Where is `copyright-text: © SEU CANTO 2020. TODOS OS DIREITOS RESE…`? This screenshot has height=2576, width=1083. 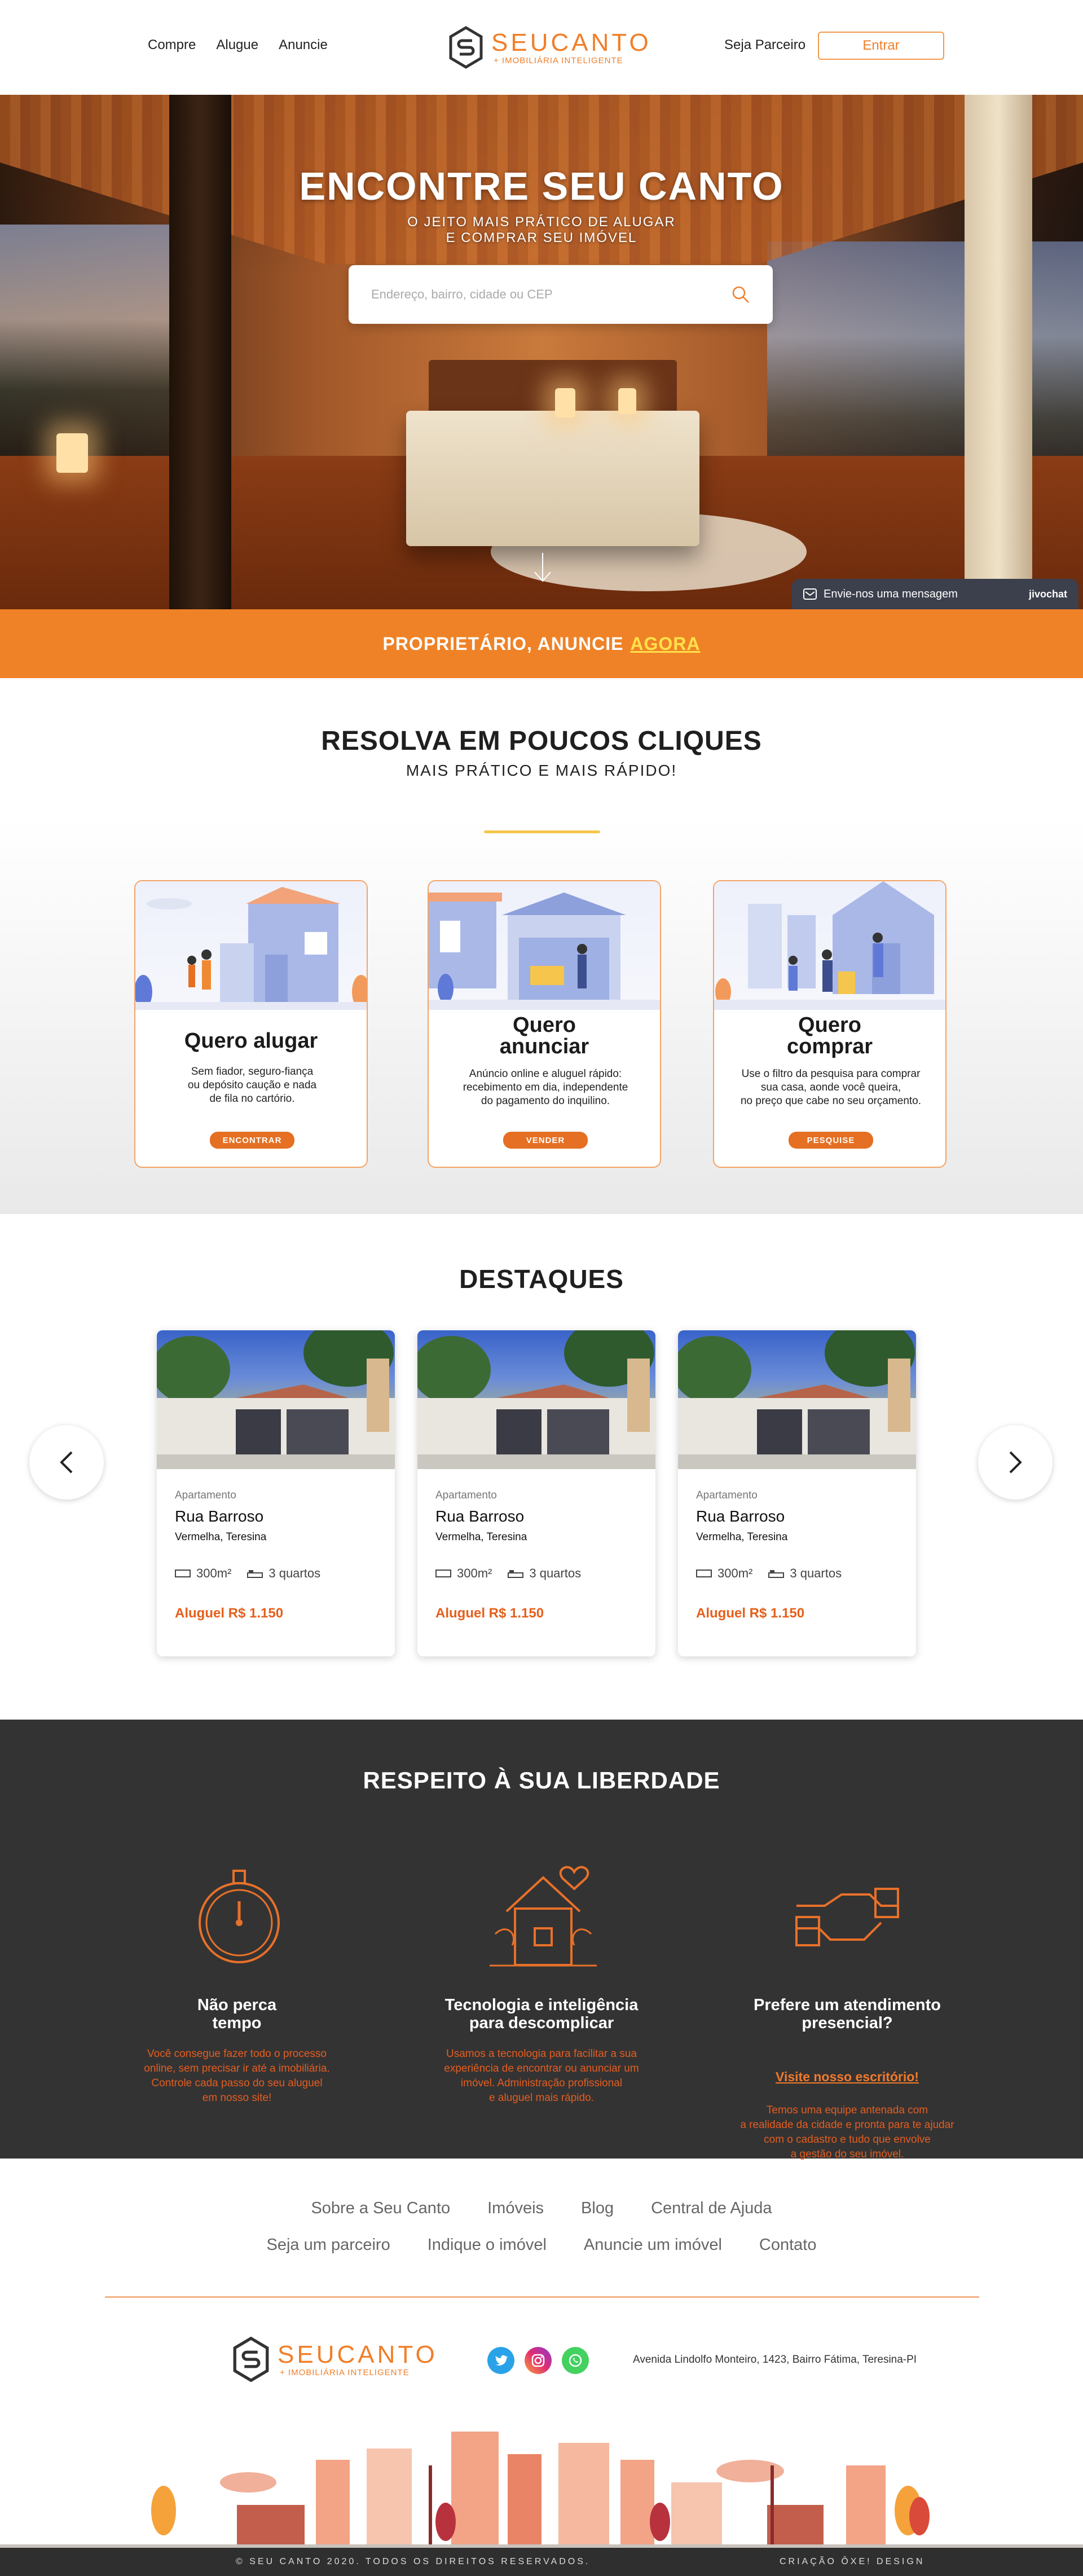
copyright-text: © SEU CANTO 2020. TODOS OS DIREITOS RESE… is located at coordinates (413, 2561).